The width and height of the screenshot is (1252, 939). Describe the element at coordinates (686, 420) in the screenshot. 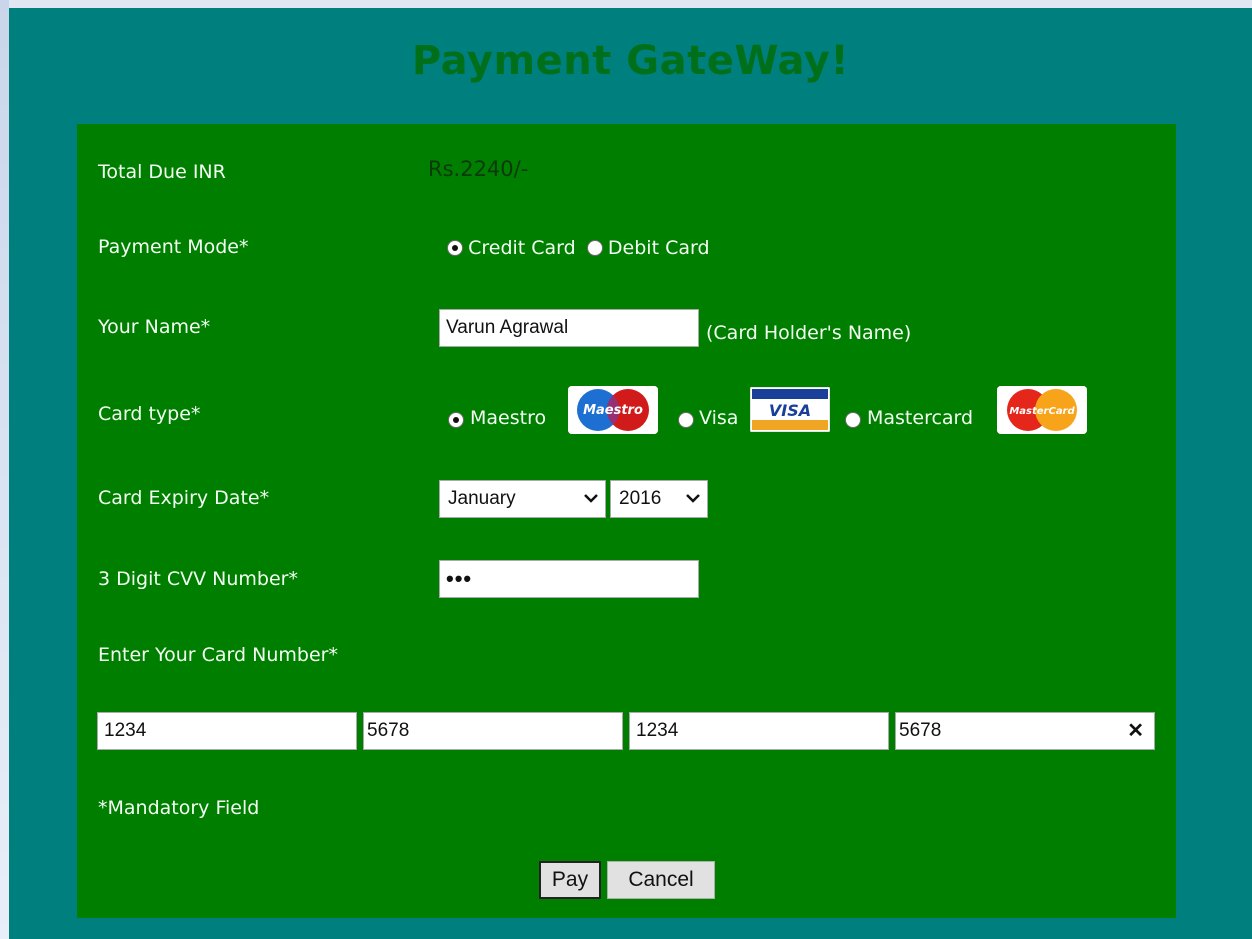

I see `visa-radio` at that location.